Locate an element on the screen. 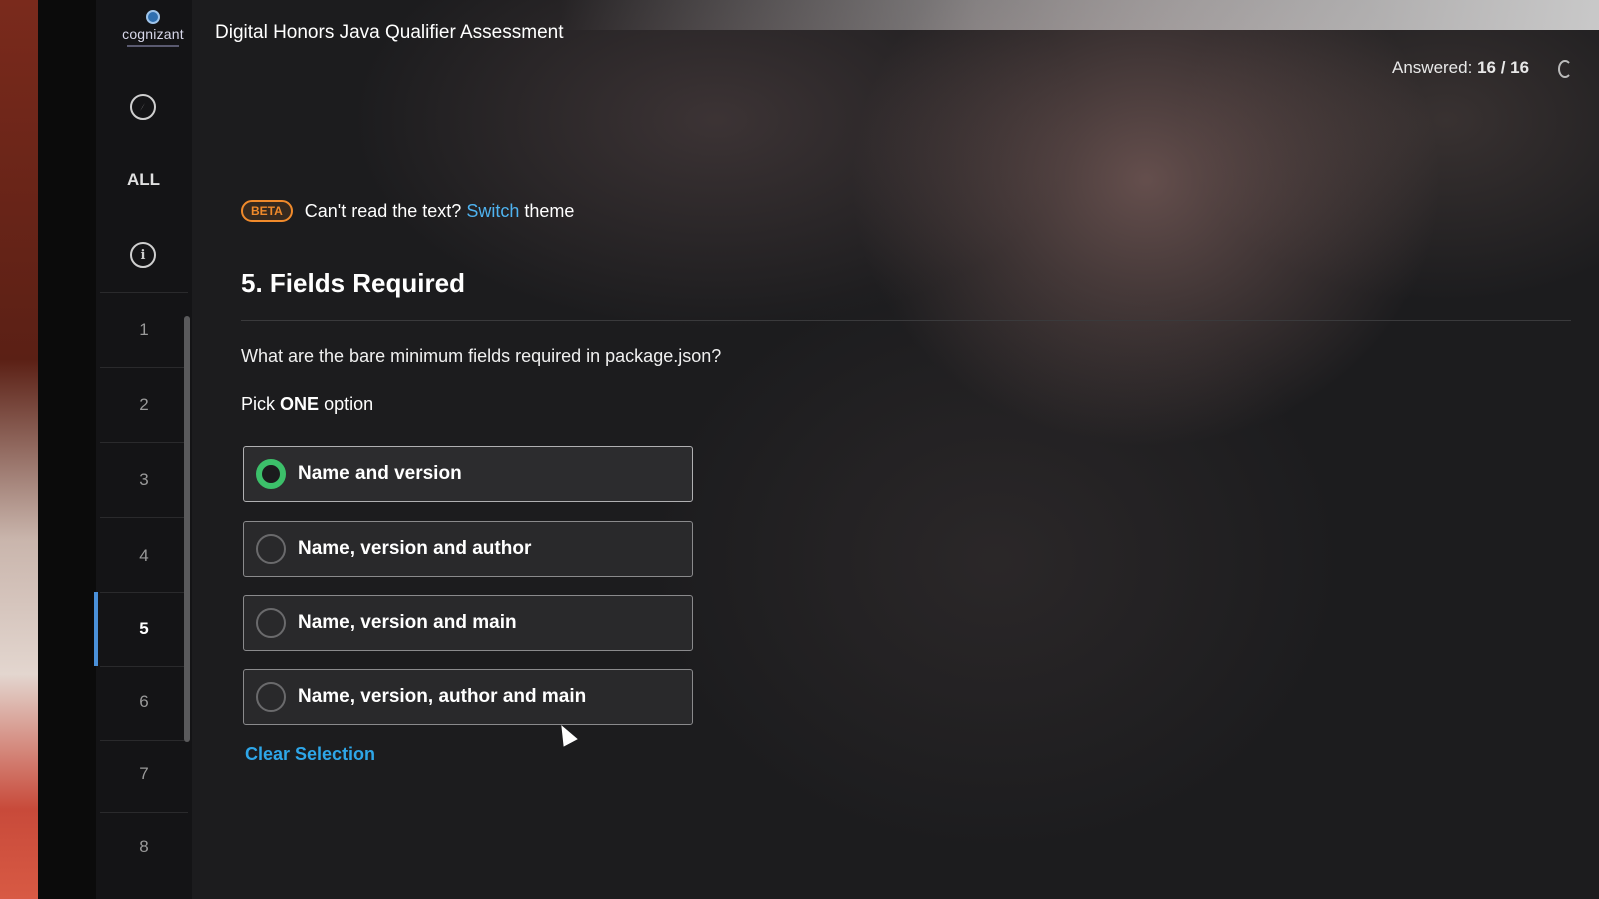 This screenshot has height=899, width=1599. answered-value: 16 / 16 is located at coordinates (1503, 67).